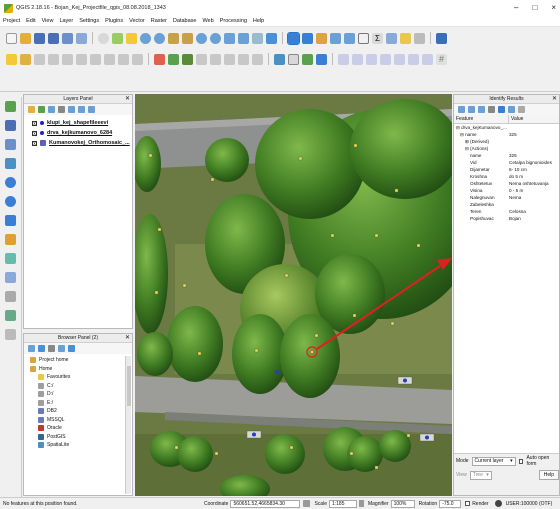  Describe the element at coordinates (399, 59) in the screenshot. I see `advanced-digitizing-e-icon` at that location.